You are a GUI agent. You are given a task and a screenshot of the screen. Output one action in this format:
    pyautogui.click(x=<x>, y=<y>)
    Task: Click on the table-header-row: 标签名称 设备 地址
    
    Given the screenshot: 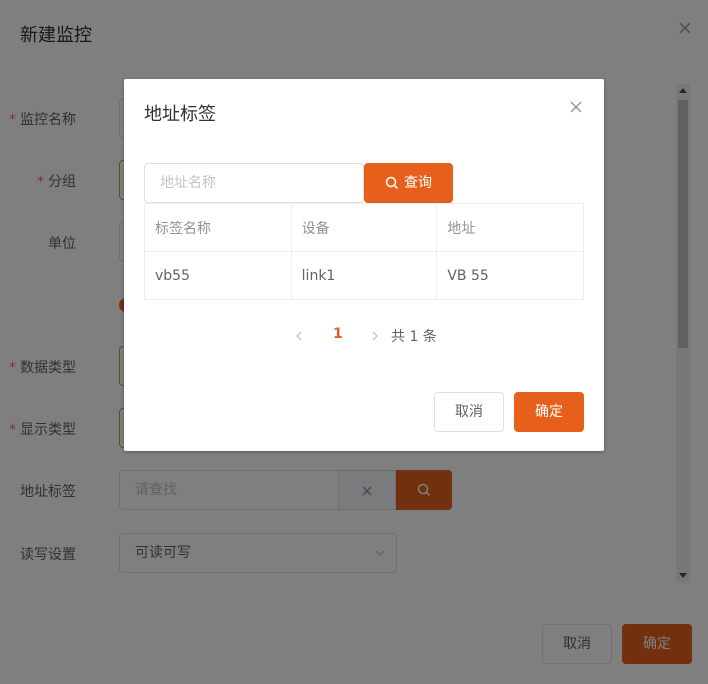 What is the action you would take?
    pyautogui.click(x=364, y=227)
    